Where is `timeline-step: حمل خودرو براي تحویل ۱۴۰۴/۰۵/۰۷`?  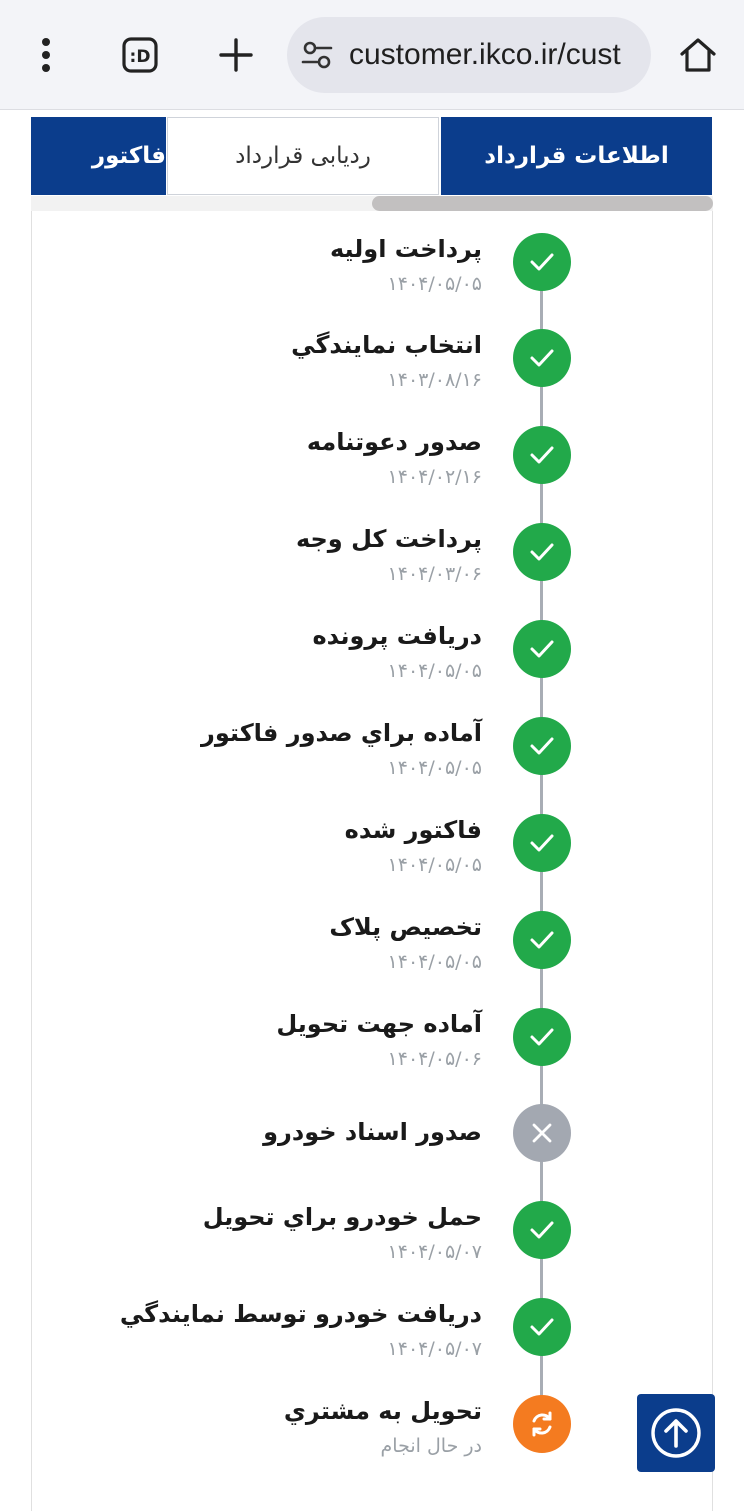
timeline-step: حمل خودرو براي تحویل ۱۴۰۴/۰۵/۰۷ is located at coordinates (372, 1241).